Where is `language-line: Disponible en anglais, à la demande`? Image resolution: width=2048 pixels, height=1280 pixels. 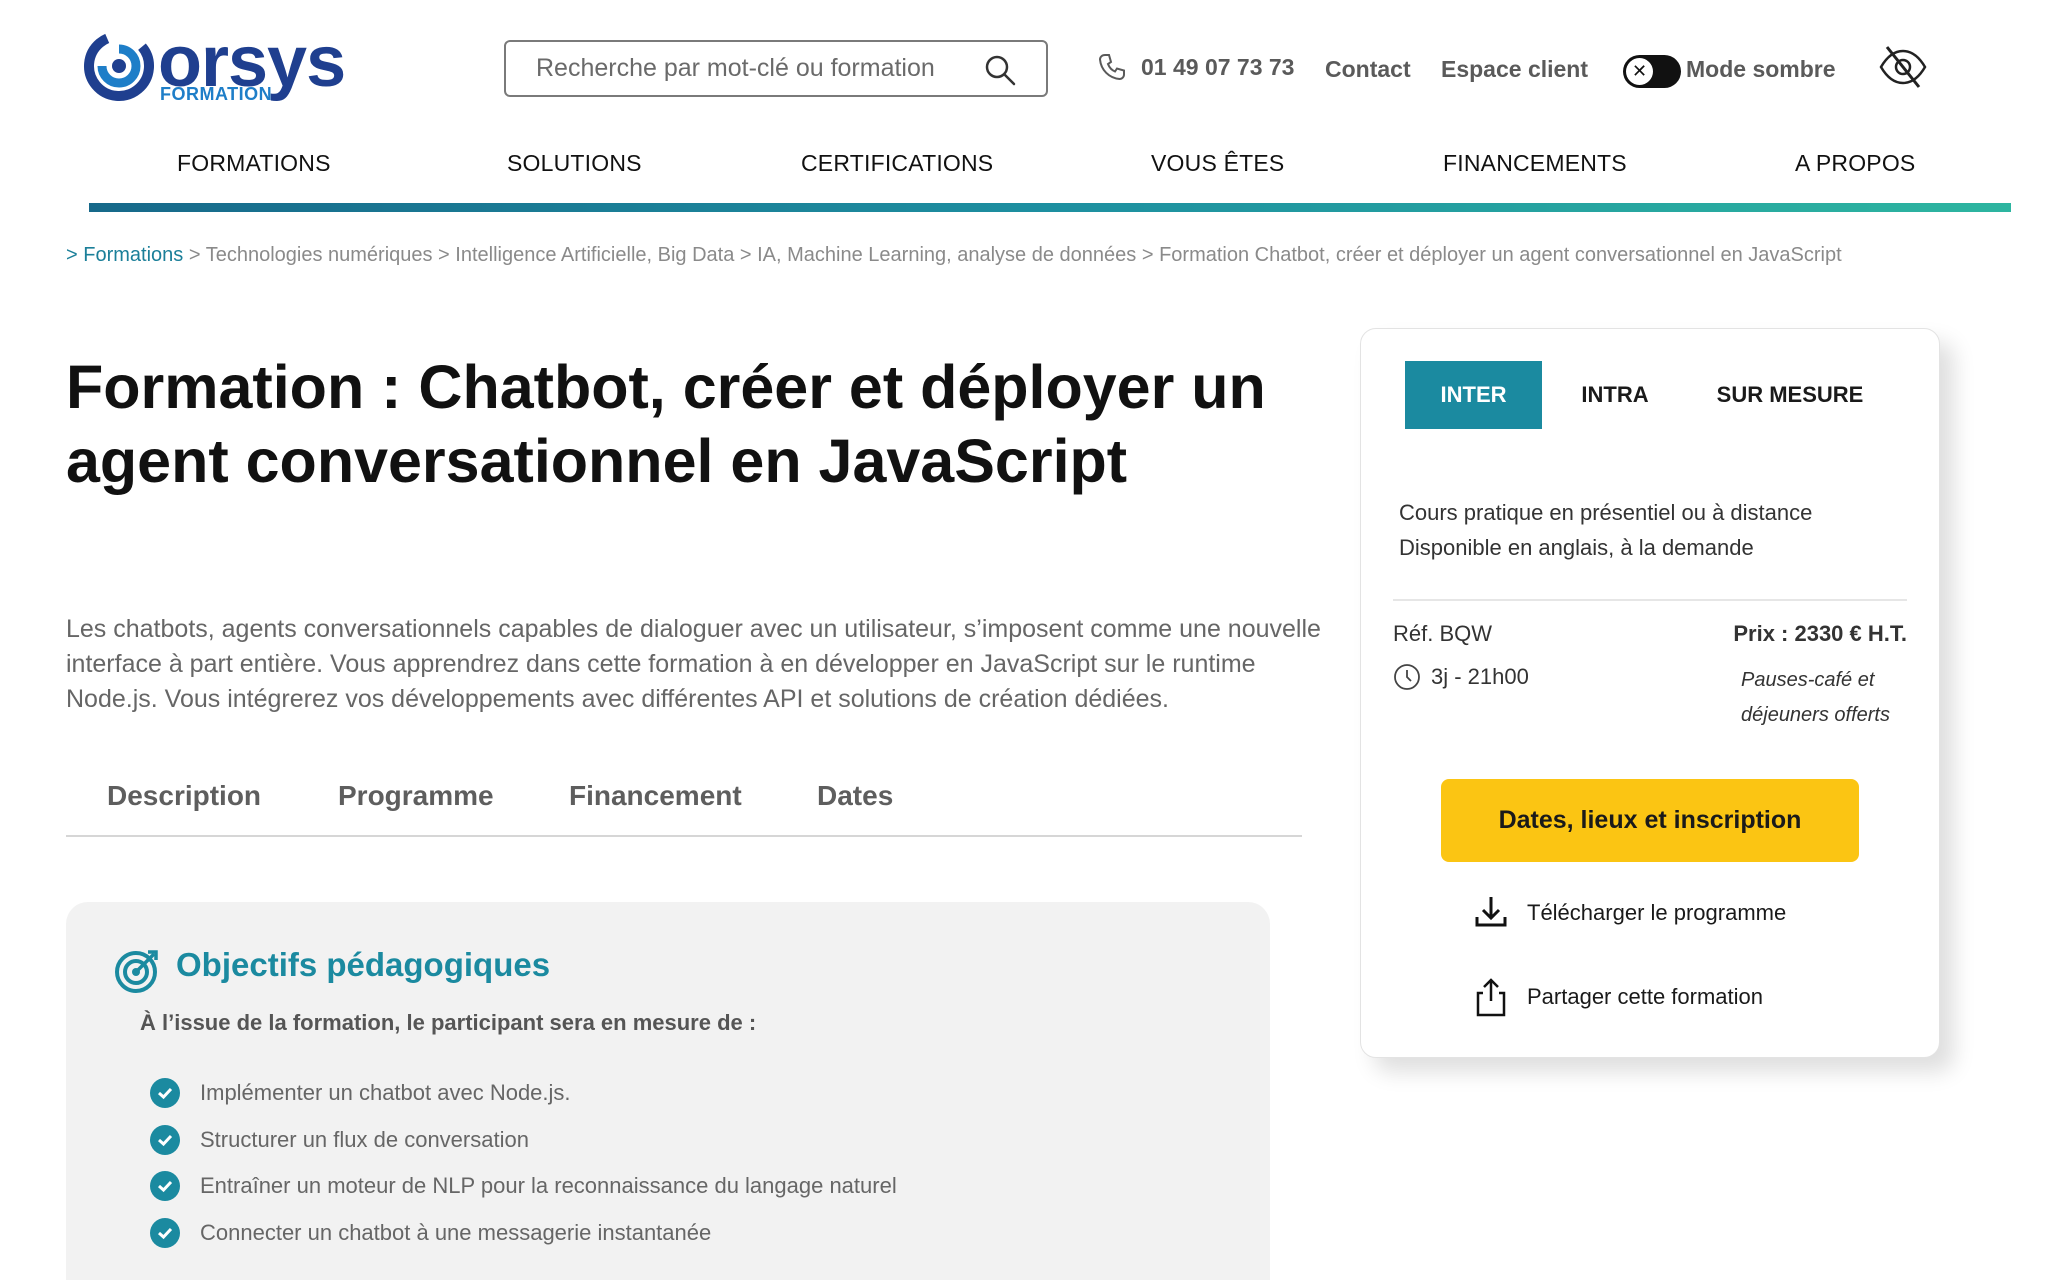
language-line: Disponible en anglais, à la demande is located at coordinates (1576, 547).